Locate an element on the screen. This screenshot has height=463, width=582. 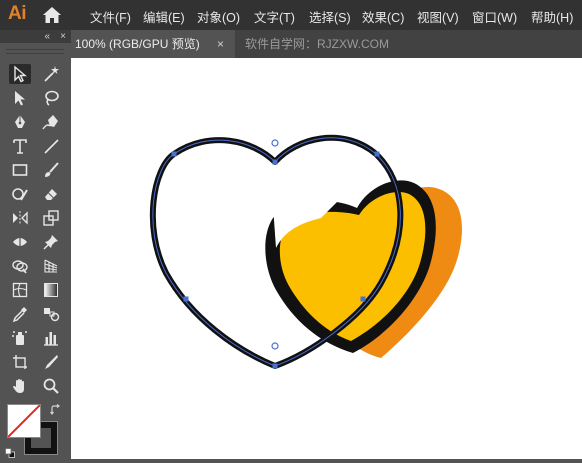
blend-tool is located at coordinates (51, 314).